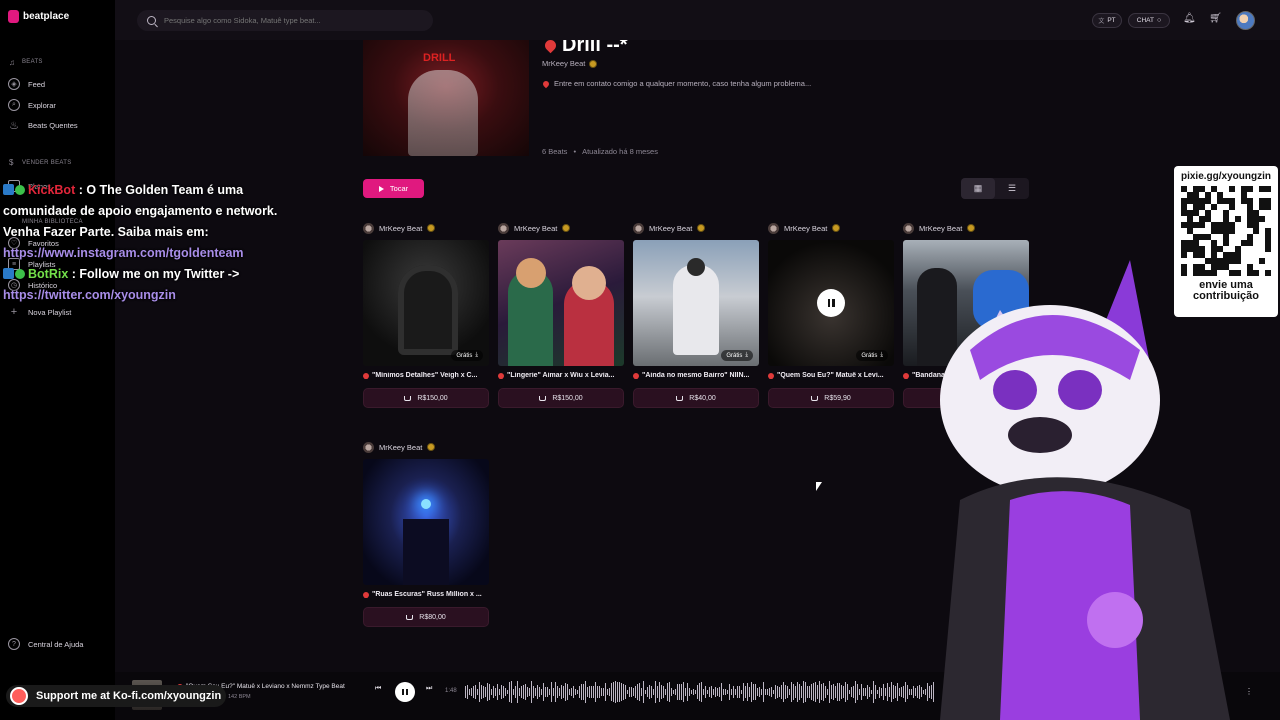 The width and height of the screenshot is (1280, 720). Describe the element at coordinates (550, 47) in the screenshot. I see `blood-drop-icon` at that location.